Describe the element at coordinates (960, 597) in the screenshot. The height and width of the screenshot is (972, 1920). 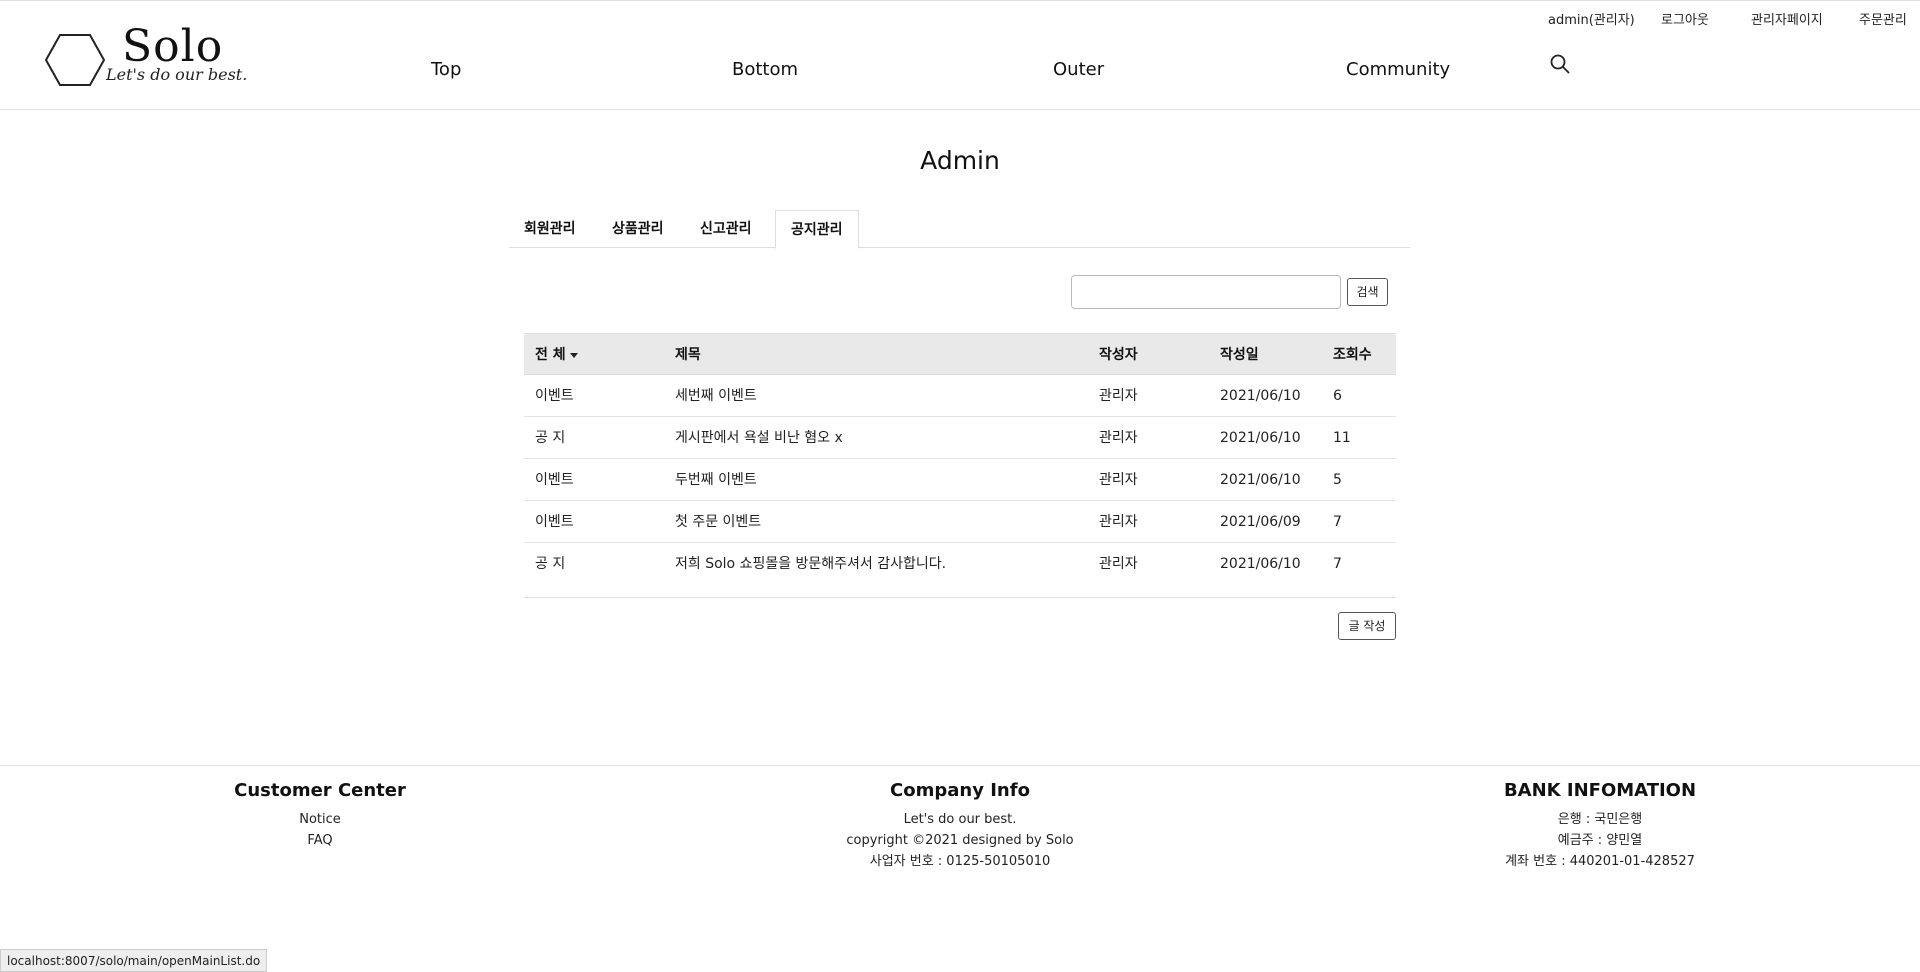
I see `table-bottom-divider` at that location.